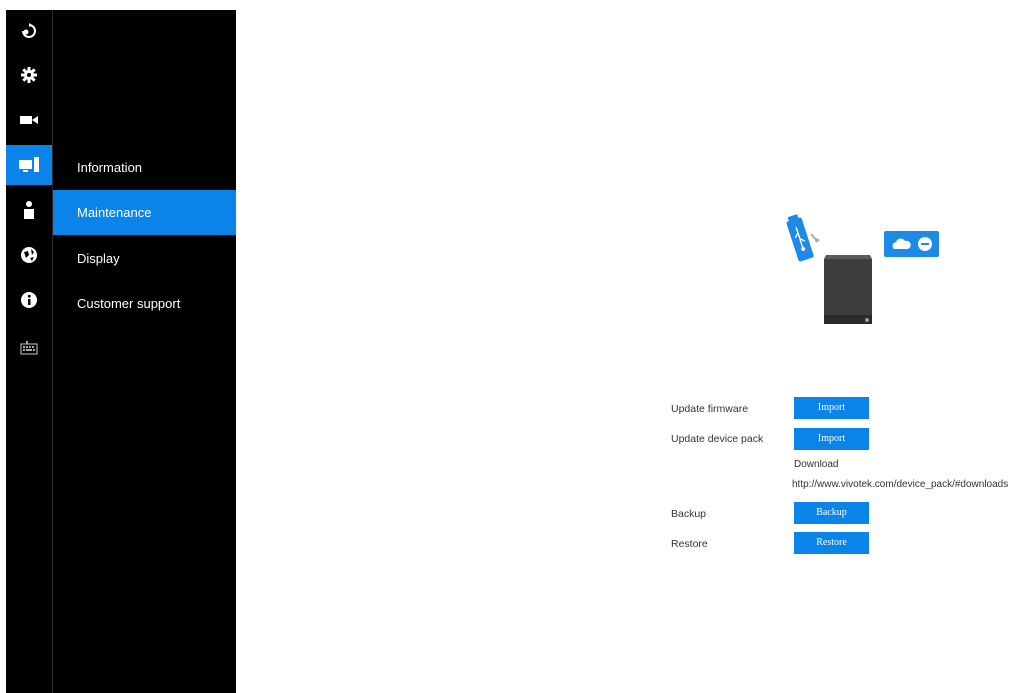  What do you see at coordinates (800, 238) in the screenshot?
I see `usb-drive-icon` at bounding box center [800, 238].